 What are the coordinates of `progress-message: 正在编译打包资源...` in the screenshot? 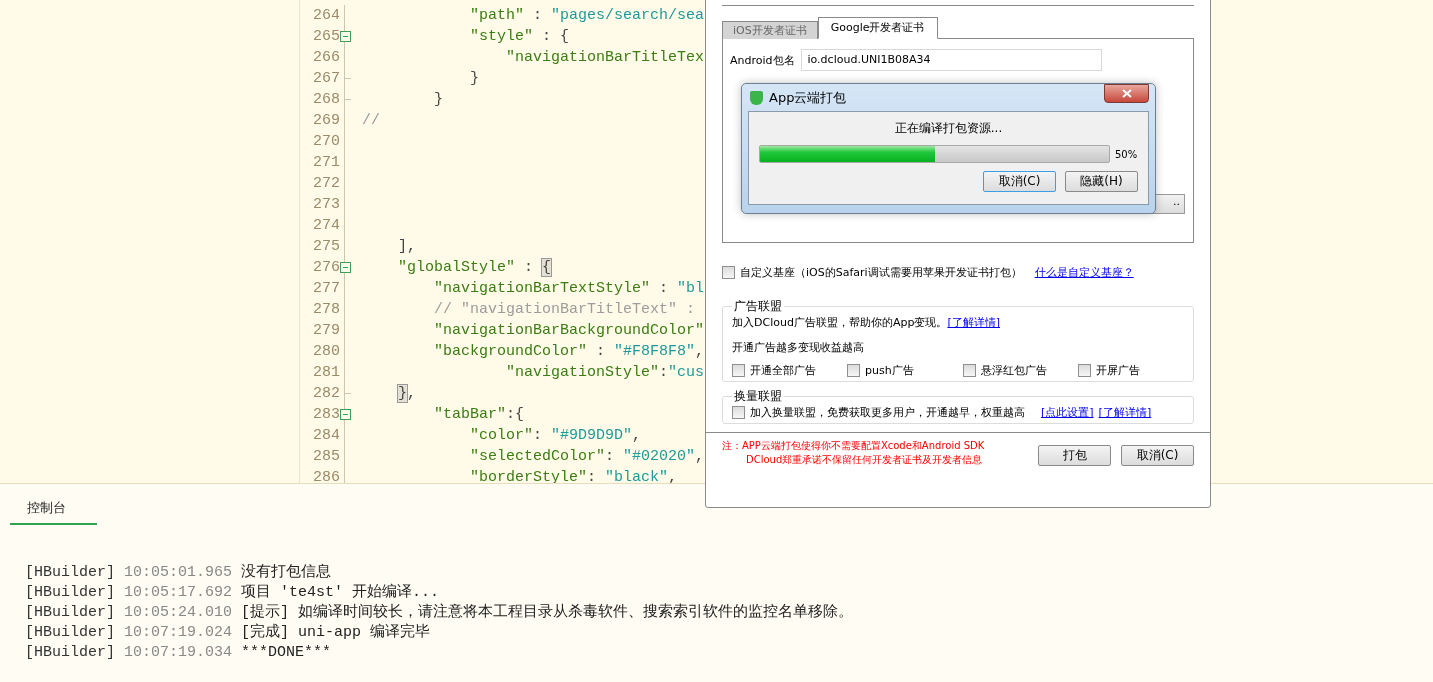 It's located at (948, 128).